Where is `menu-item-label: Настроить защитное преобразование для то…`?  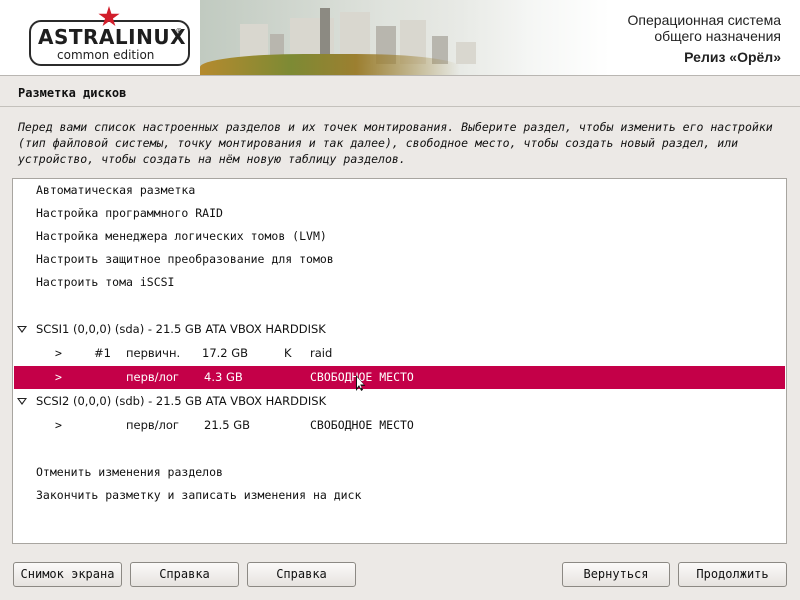
menu-item-label: Настроить защитное преобразование для то… is located at coordinates (185, 259).